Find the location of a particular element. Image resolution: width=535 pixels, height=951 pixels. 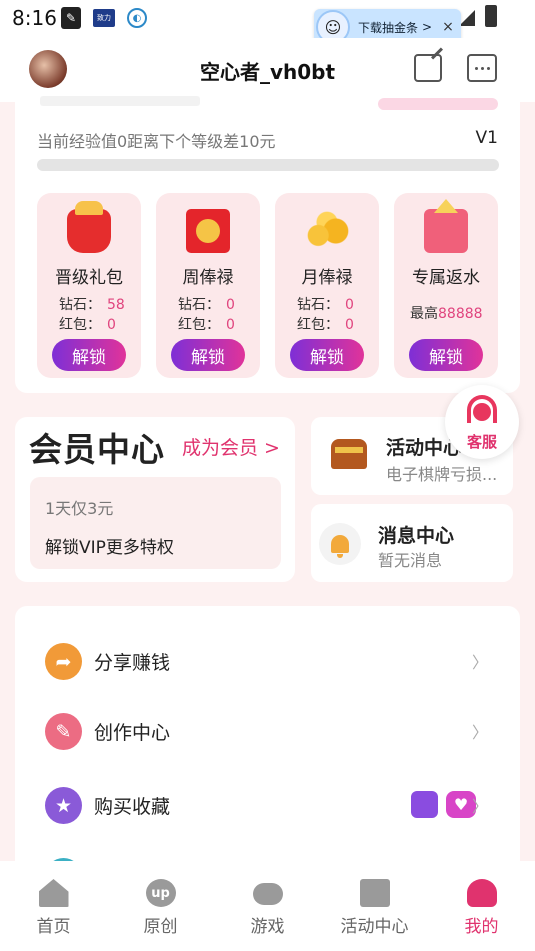

vip-level-tag: V1 is located at coordinates (486, 138).